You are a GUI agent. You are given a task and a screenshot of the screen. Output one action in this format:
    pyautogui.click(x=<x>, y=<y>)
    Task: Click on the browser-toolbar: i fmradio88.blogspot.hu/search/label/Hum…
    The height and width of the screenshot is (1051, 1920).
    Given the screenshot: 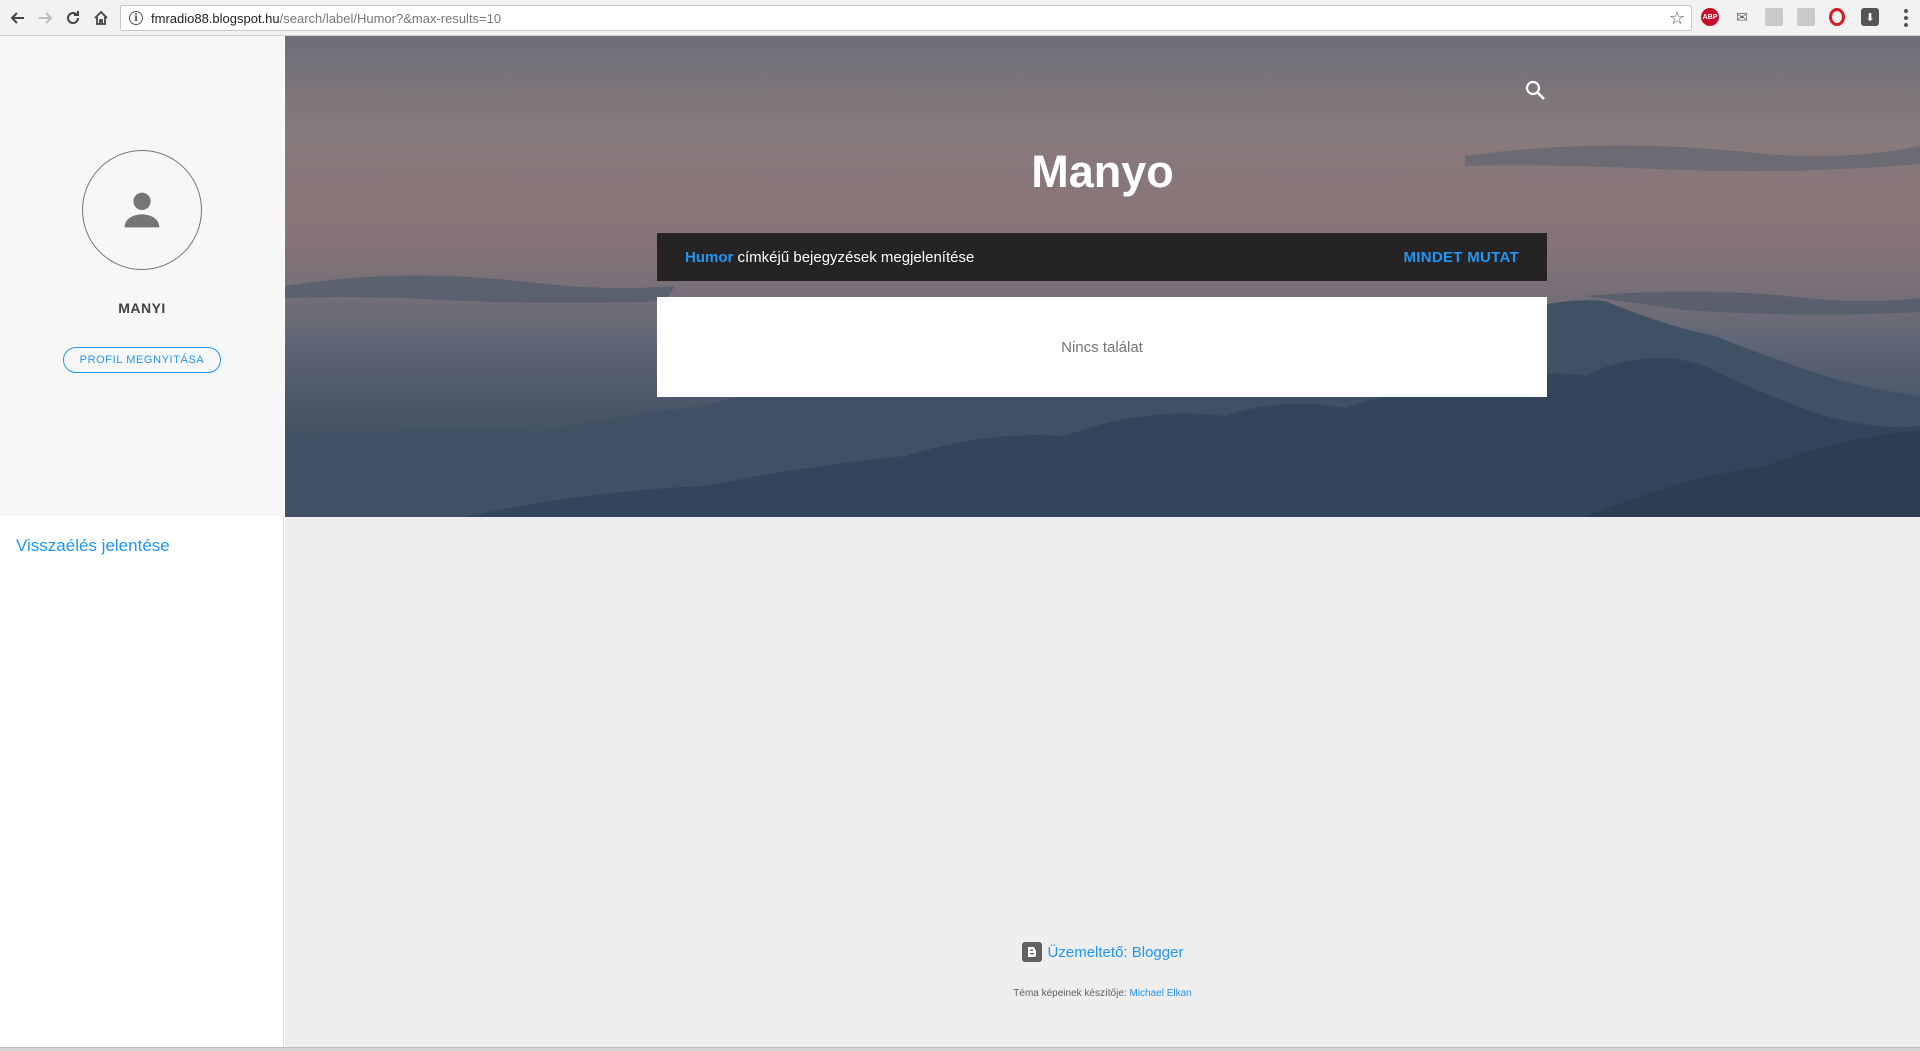 What is the action you would take?
    pyautogui.click(x=960, y=18)
    